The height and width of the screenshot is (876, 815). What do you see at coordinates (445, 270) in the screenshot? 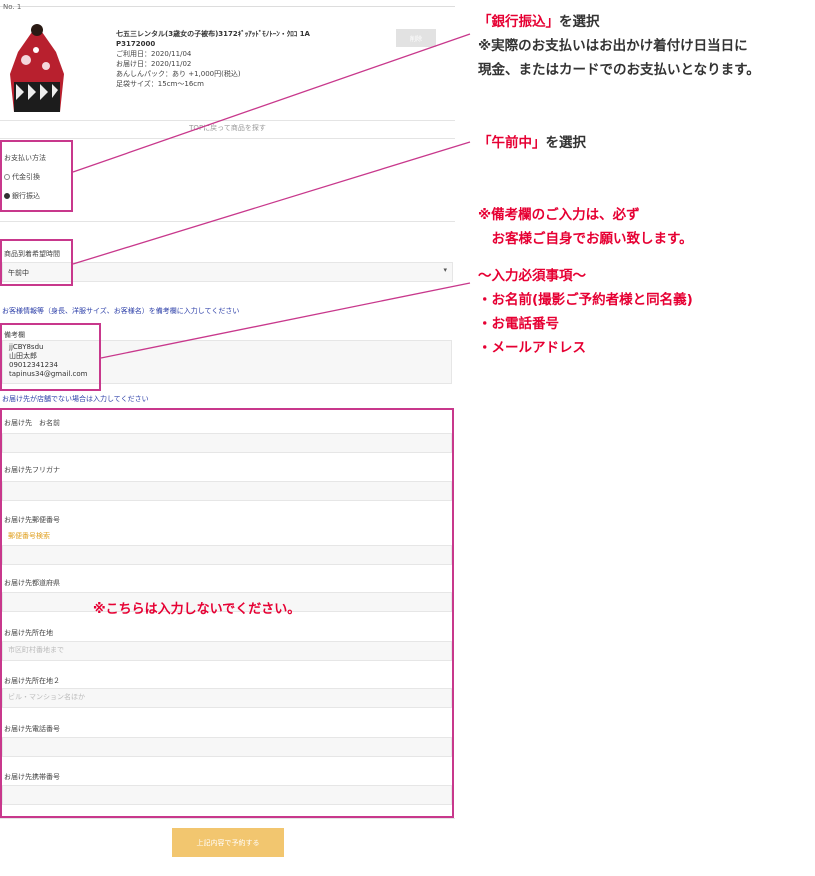
I see `chevron-down-icon: ▾` at bounding box center [445, 270].